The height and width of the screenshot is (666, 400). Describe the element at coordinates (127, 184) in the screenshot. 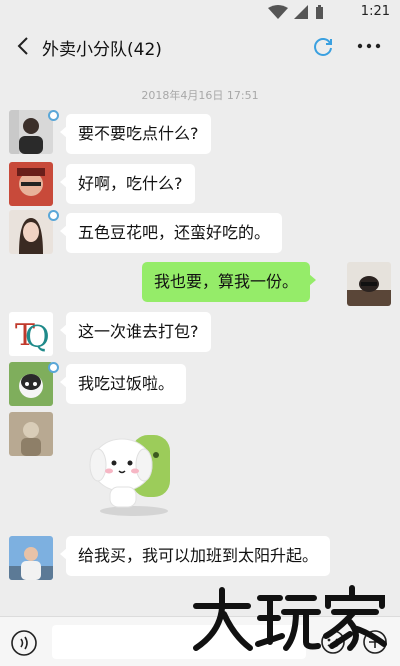

I see `message-bubble: 好啊，吃什么?` at that location.